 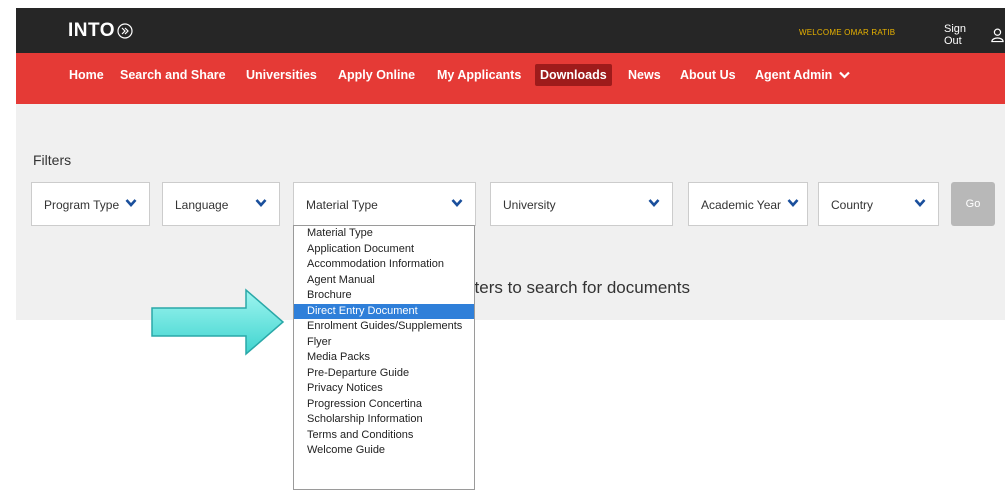 What do you see at coordinates (91, 31) in the screenshot?
I see `logo-text: INTO` at bounding box center [91, 31].